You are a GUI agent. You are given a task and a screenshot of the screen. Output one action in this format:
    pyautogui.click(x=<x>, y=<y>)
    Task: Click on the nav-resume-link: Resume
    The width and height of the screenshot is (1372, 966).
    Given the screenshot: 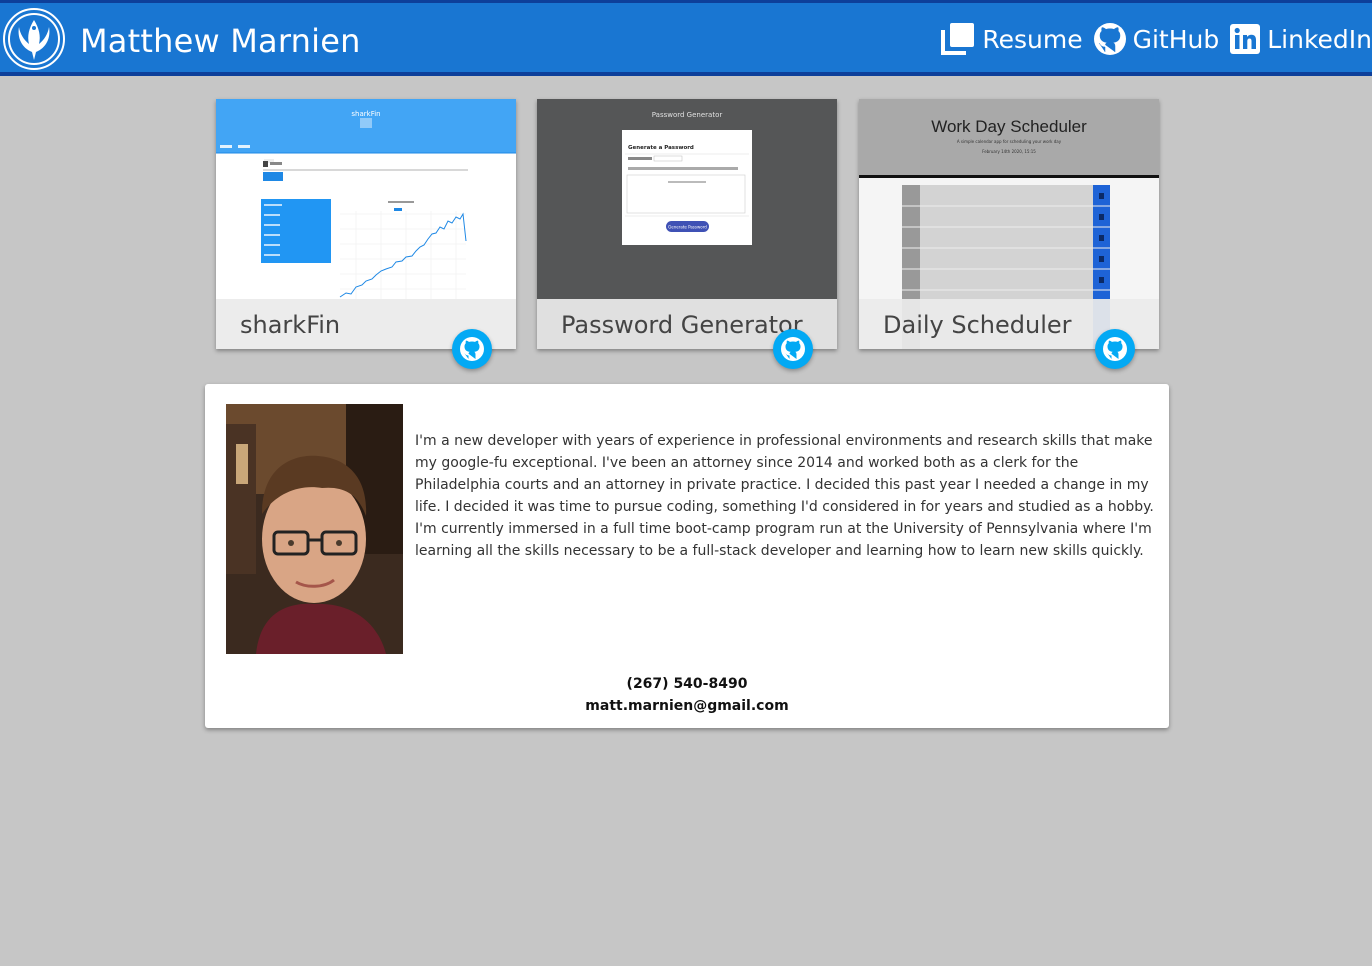 What is the action you would take?
    pyautogui.click(x=1011, y=39)
    